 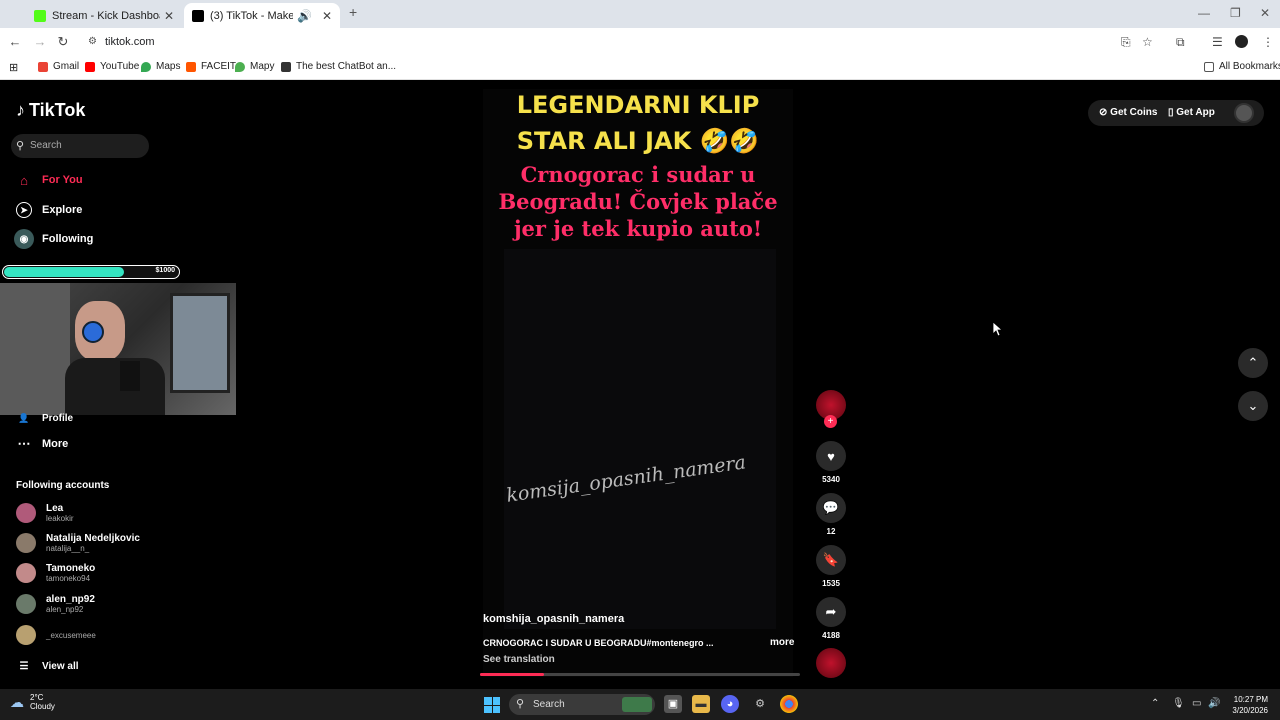 What do you see at coordinates (782, 642) in the screenshot?
I see `caption-more-button: more` at bounding box center [782, 642].